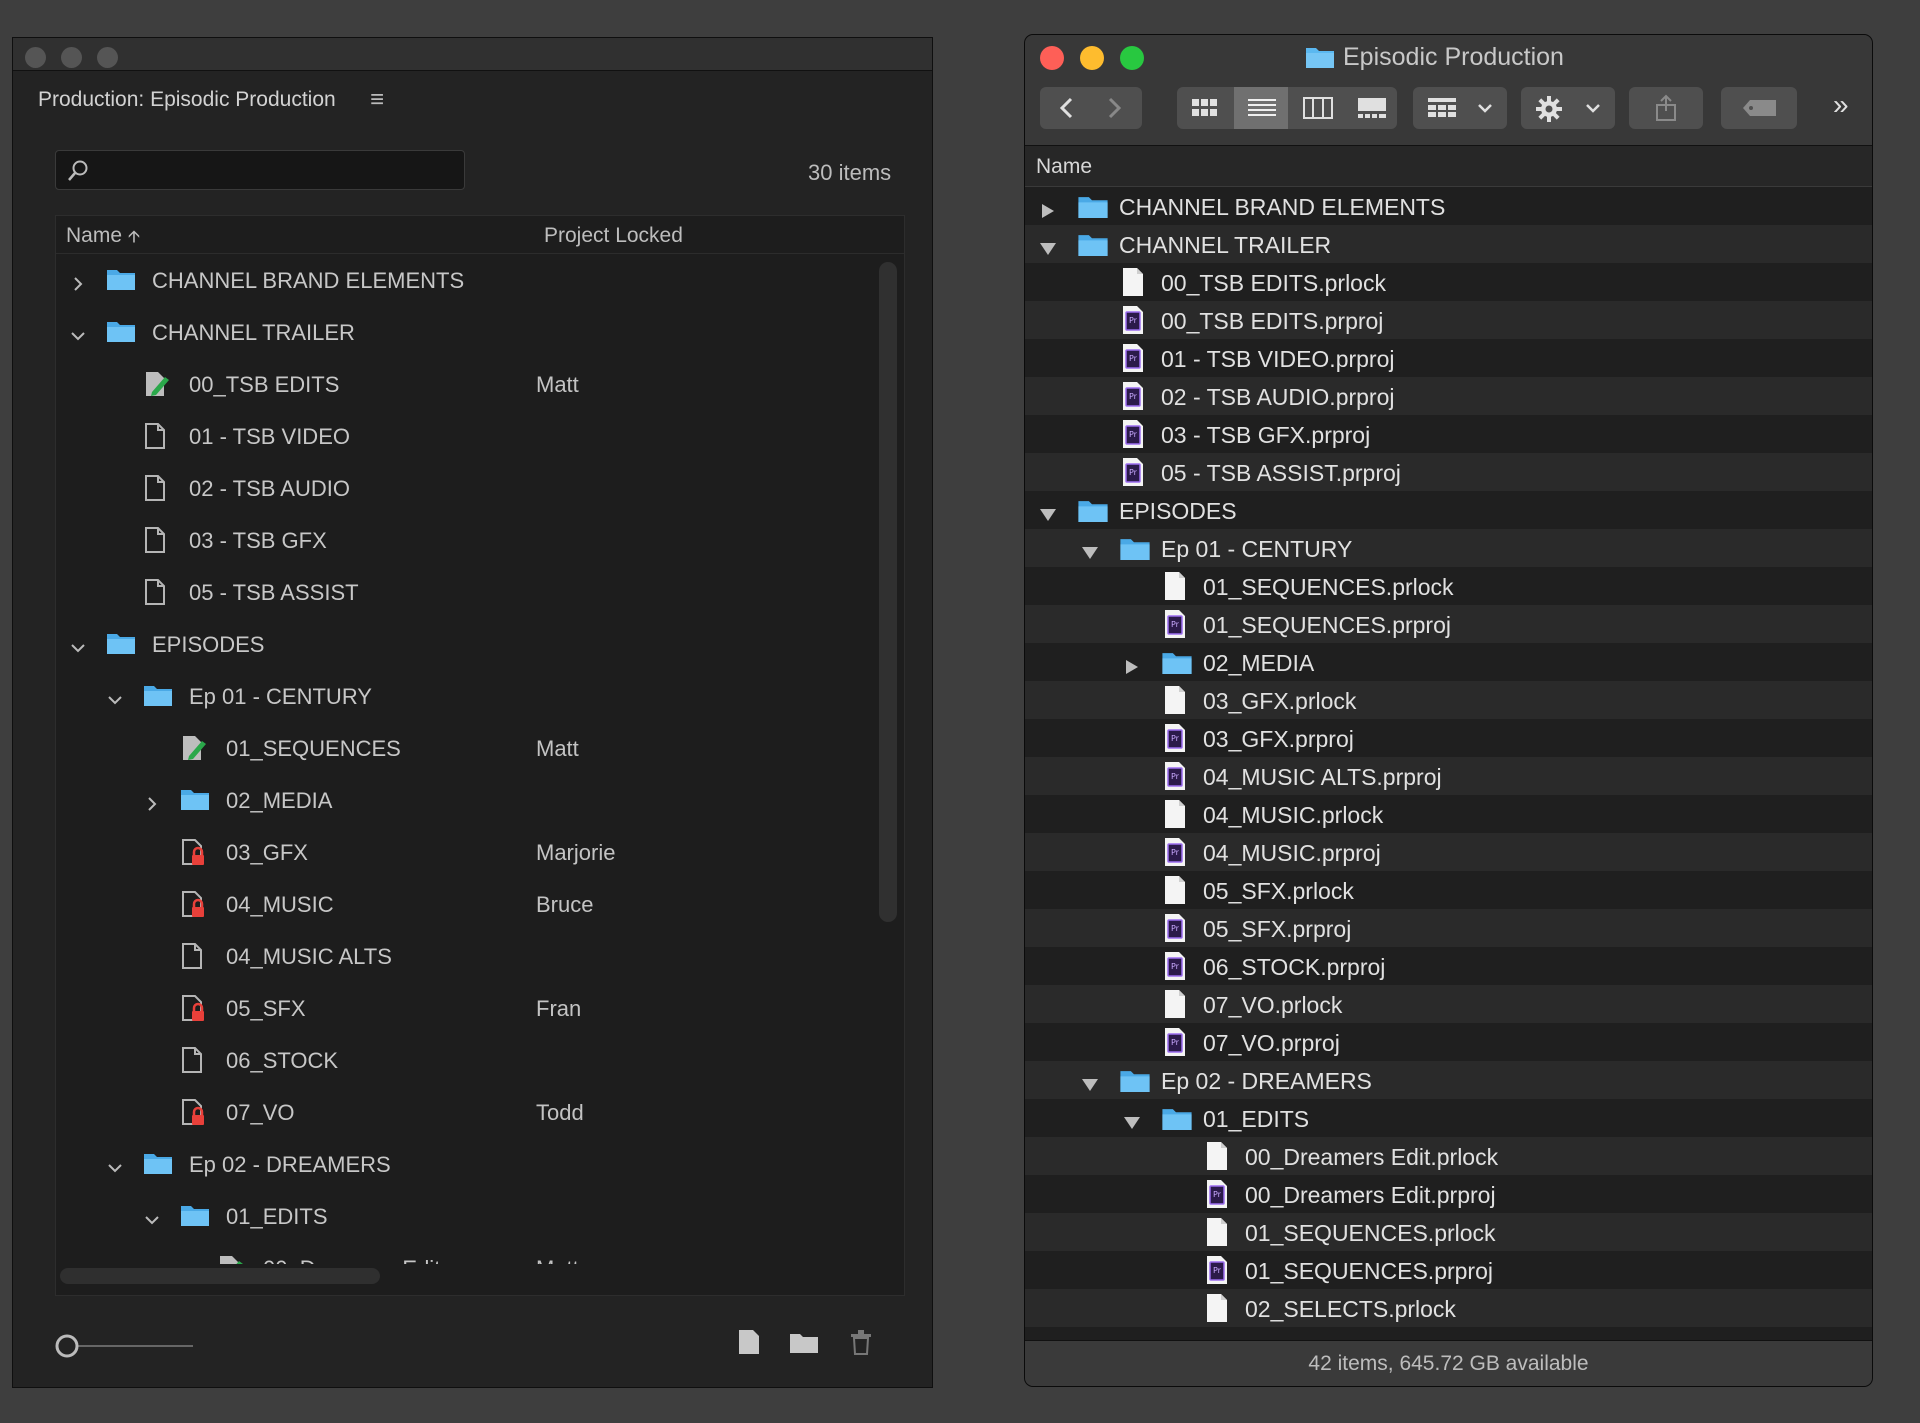  Describe the element at coordinates (264, 384) in the screenshot. I see `item-name: 00_TSB EDITS` at that location.